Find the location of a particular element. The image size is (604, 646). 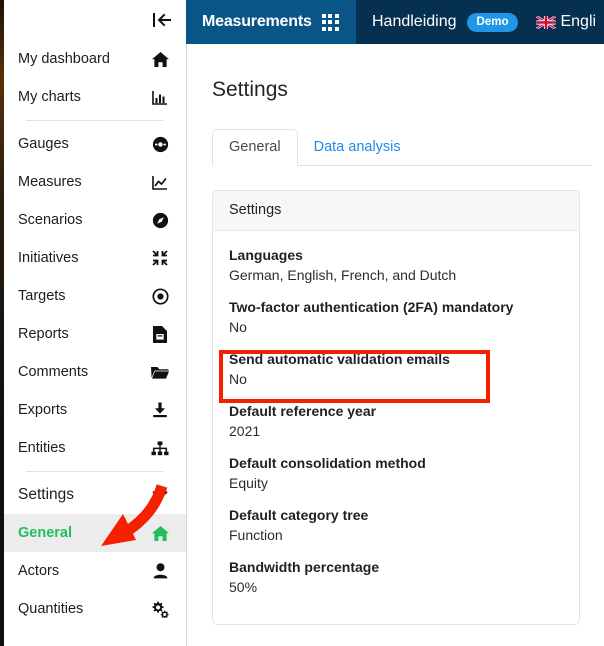

setting-value: German, English, French, and Dutch is located at coordinates (343, 275).